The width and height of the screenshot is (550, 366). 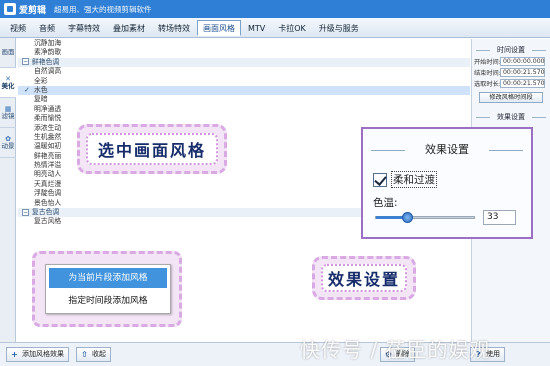 What do you see at coordinates (48, 183) in the screenshot?
I see `list-item-label: 天真烂漫` at bounding box center [48, 183].